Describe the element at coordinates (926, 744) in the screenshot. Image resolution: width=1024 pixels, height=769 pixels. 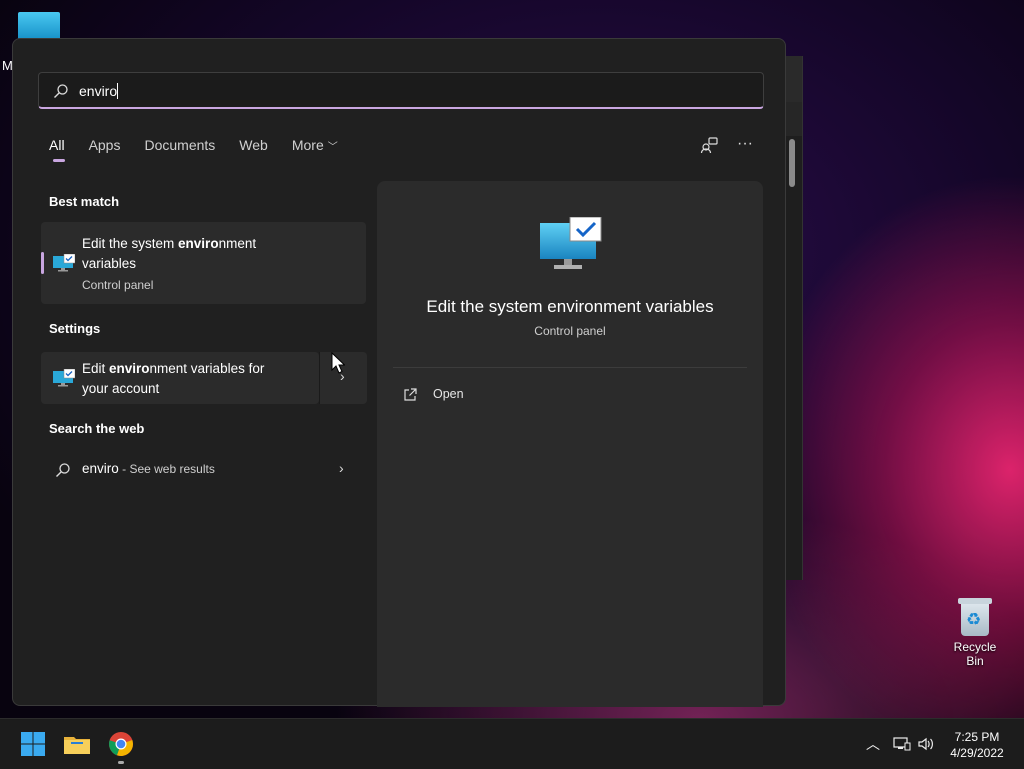
I see `volume-icon` at that location.